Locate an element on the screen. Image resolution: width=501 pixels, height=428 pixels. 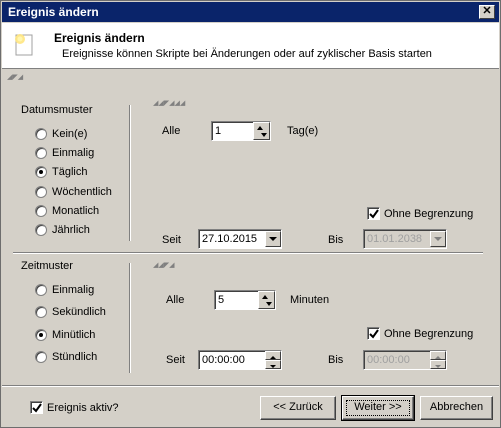
header-title: Ereignis ändern is located at coordinates (99, 38).